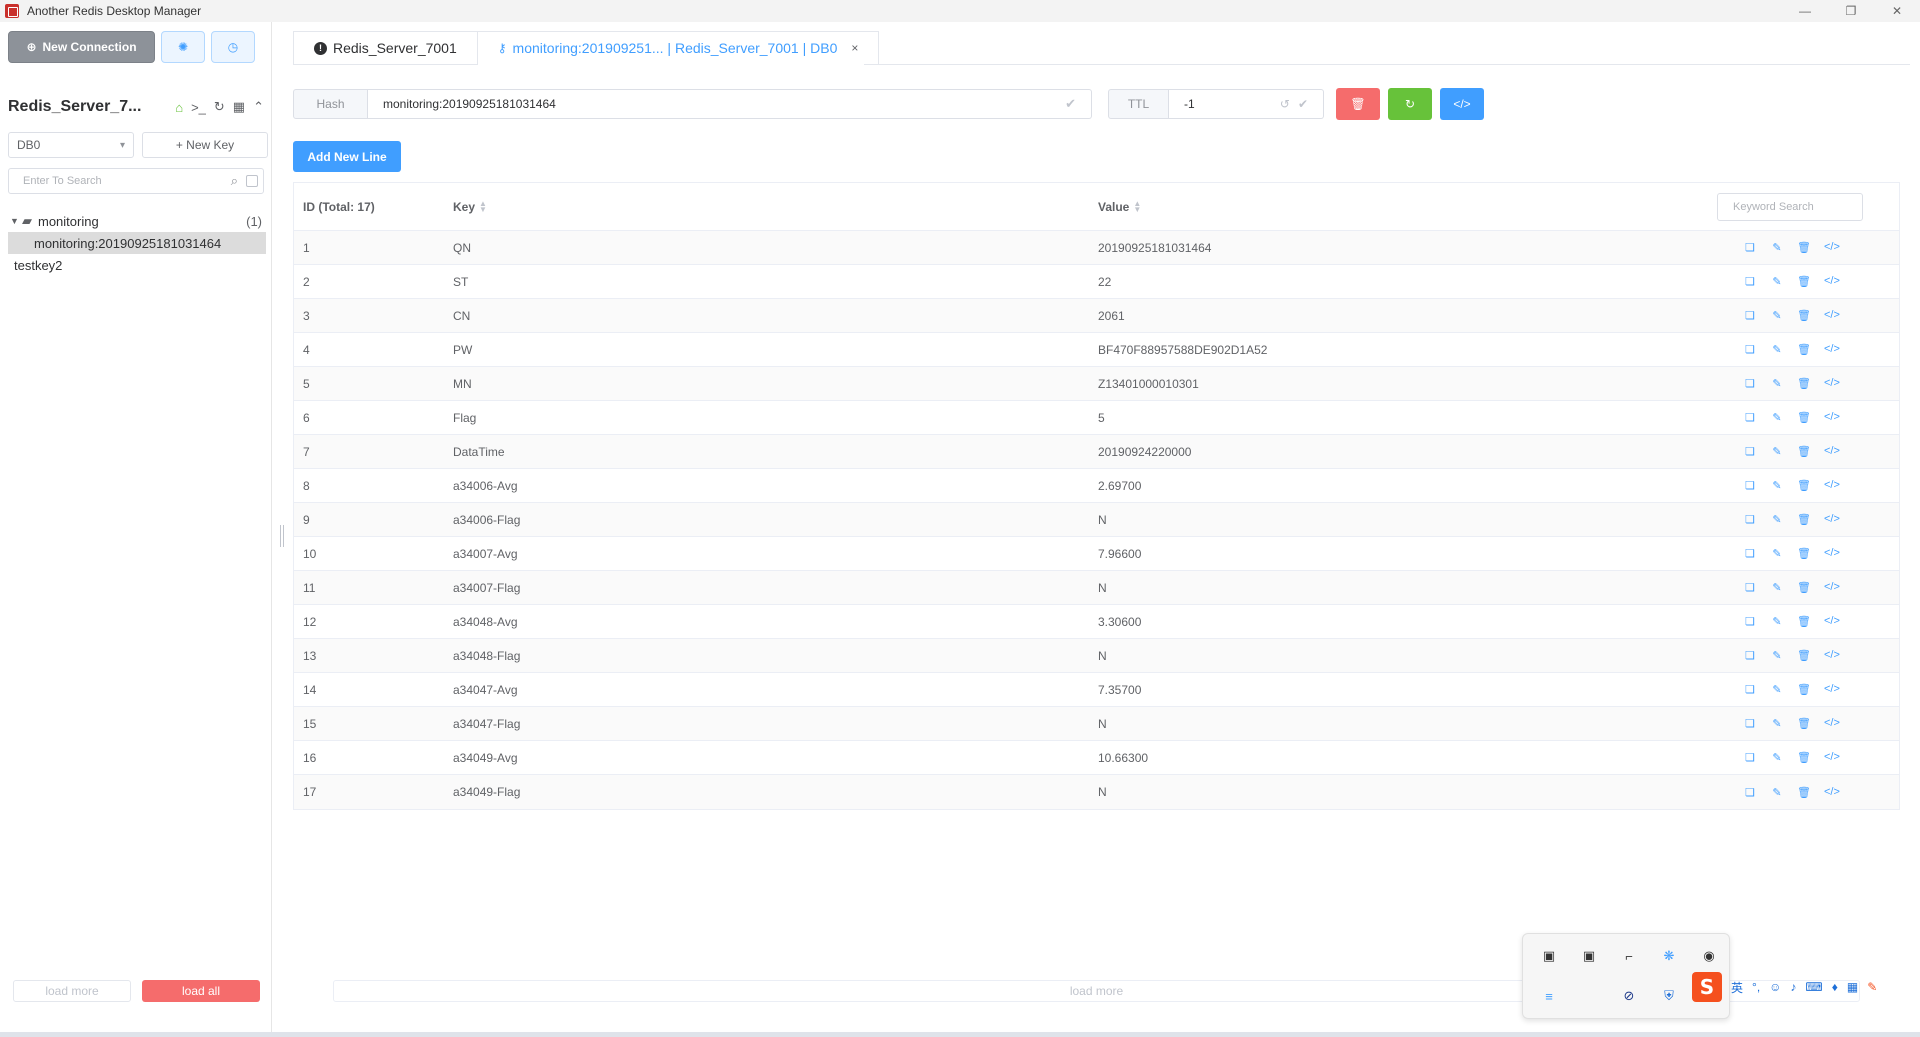 This screenshot has width=1920, height=1037. What do you see at coordinates (239, 107) in the screenshot?
I see `grid-icon: ▦` at bounding box center [239, 107].